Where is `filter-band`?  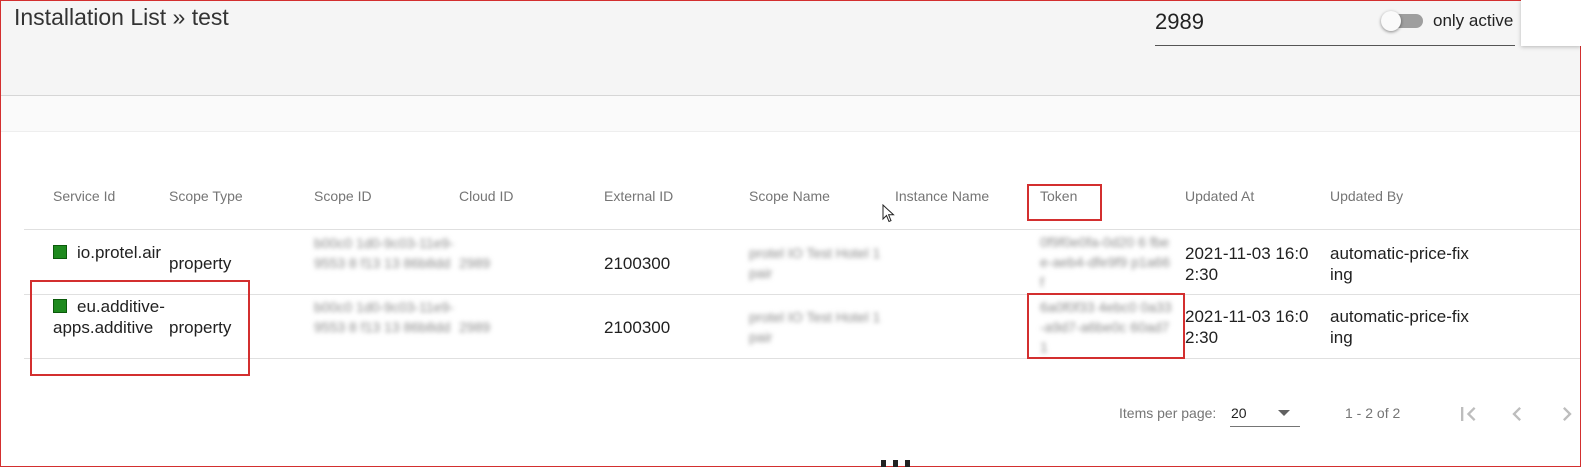 filter-band is located at coordinates (790, 114).